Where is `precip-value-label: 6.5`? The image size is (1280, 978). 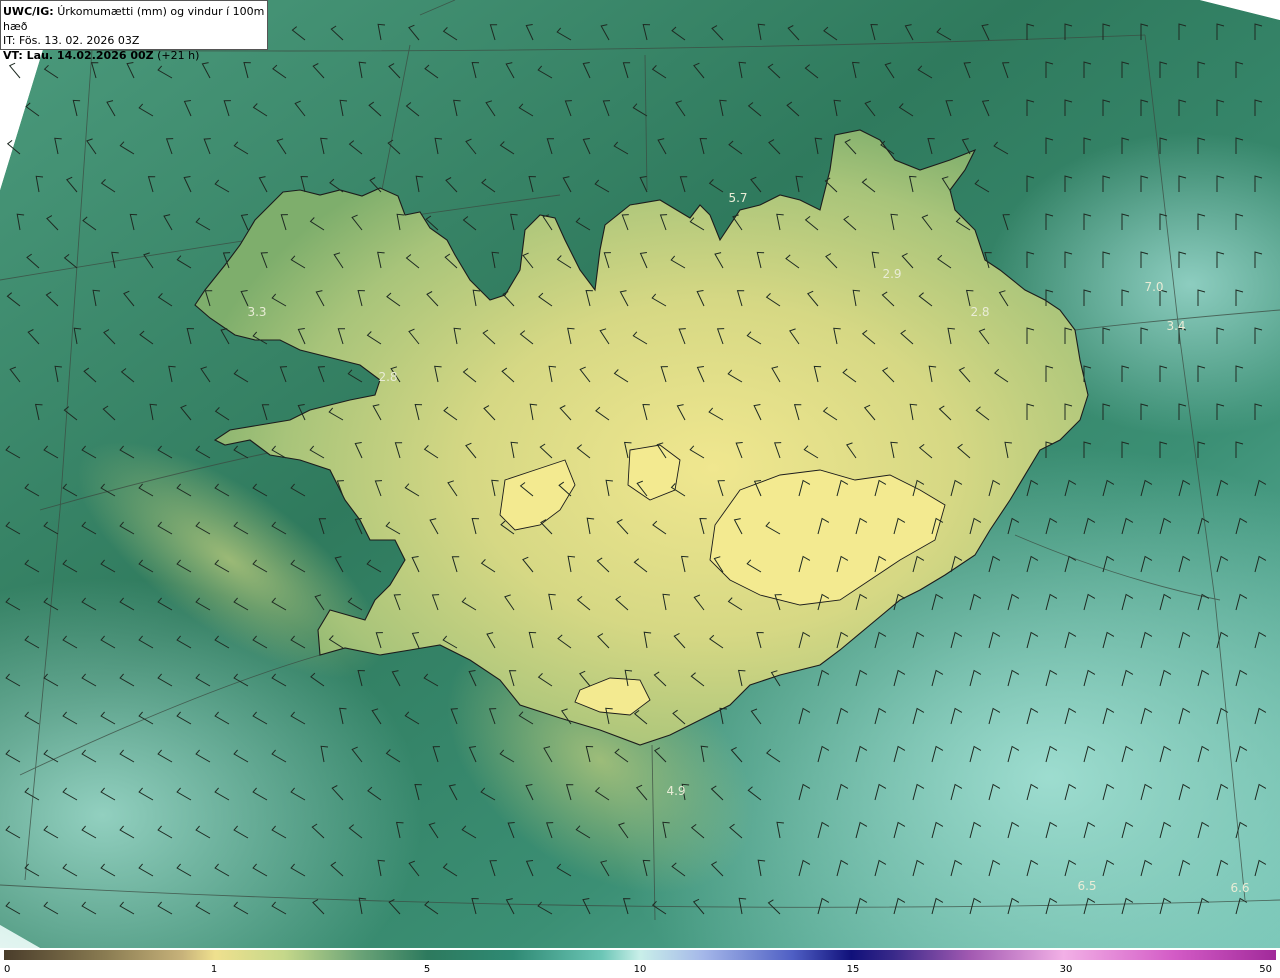 precip-value-label: 6.5 is located at coordinates (1086, 886).